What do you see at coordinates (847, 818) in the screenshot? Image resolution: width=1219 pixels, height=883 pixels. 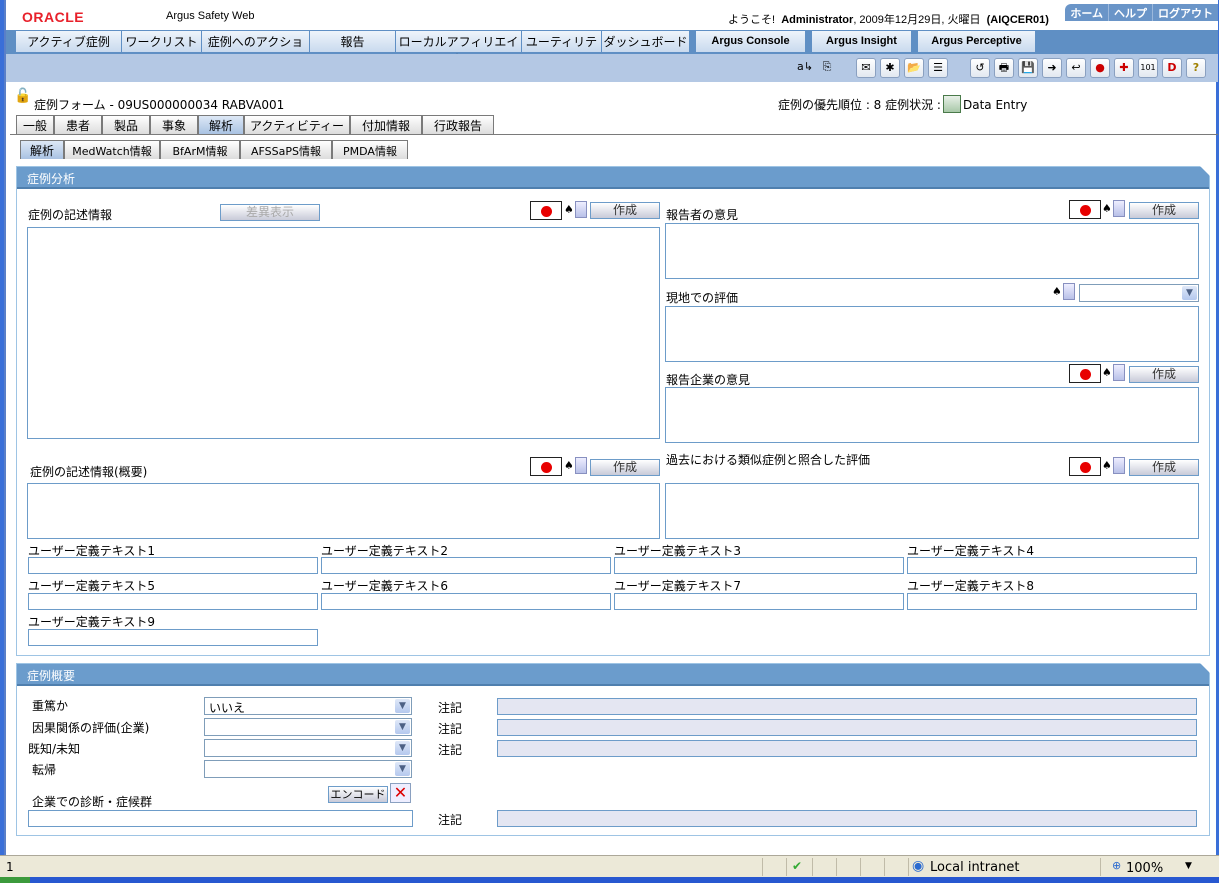 I see `diagnosis-note-input` at bounding box center [847, 818].